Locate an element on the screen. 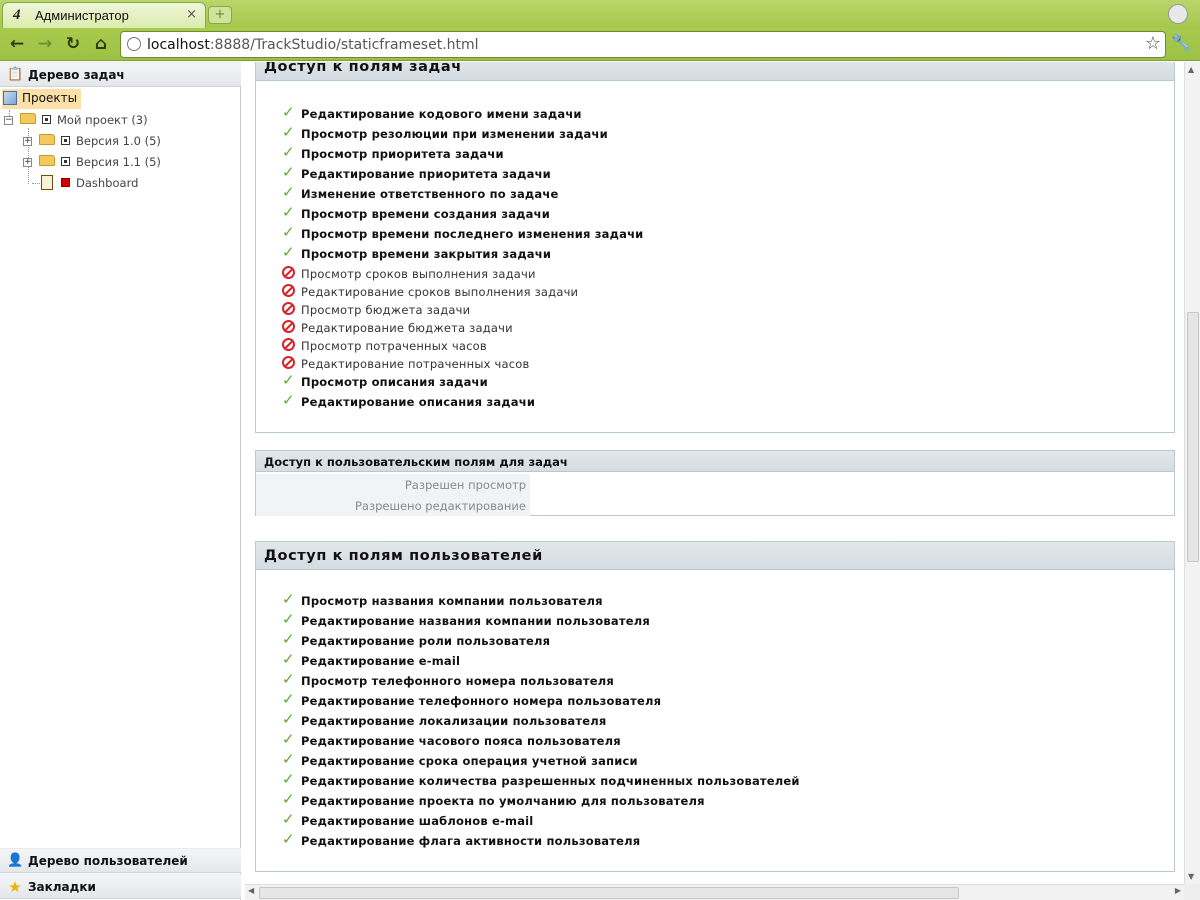  tree-node-version-1-0: + Версия 1.0 (5) is located at coordinates (130, 142).